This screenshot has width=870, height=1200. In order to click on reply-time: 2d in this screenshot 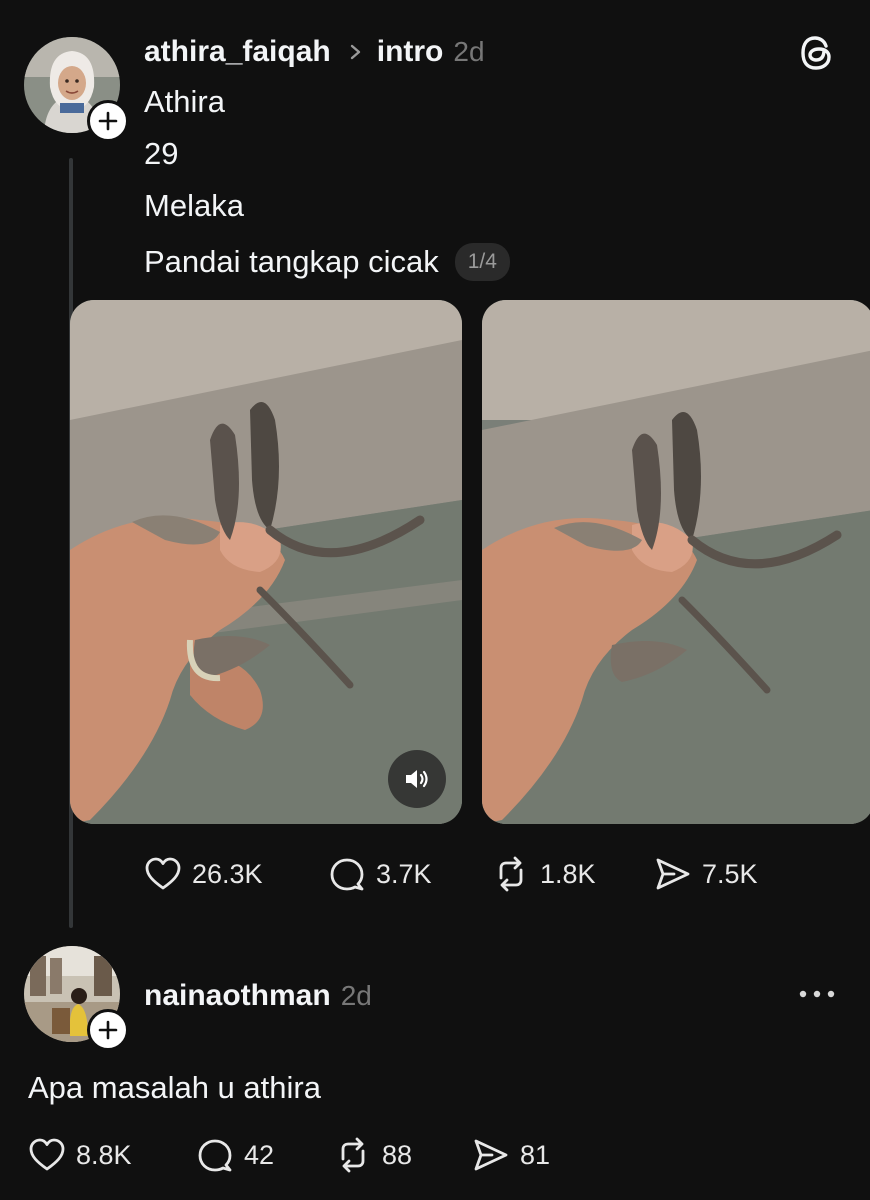, I will do `click(356, 995)`.